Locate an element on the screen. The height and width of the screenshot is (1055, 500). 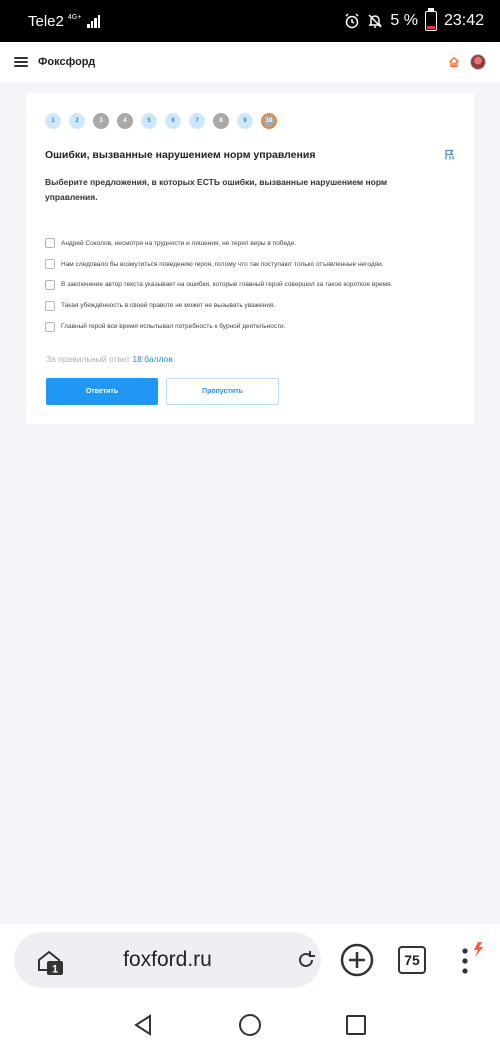
more-menu-icon is located at coordinates (472, 960).